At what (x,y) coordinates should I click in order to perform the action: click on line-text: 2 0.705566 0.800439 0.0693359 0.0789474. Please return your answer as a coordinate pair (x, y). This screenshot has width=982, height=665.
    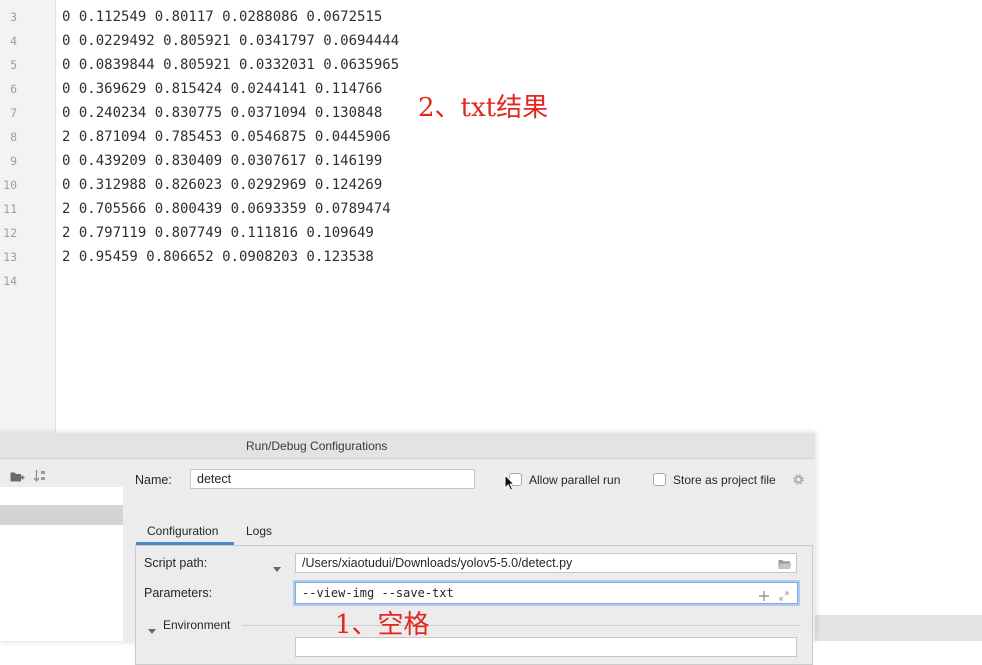
    Looking at the image, I should click on (226, 209).